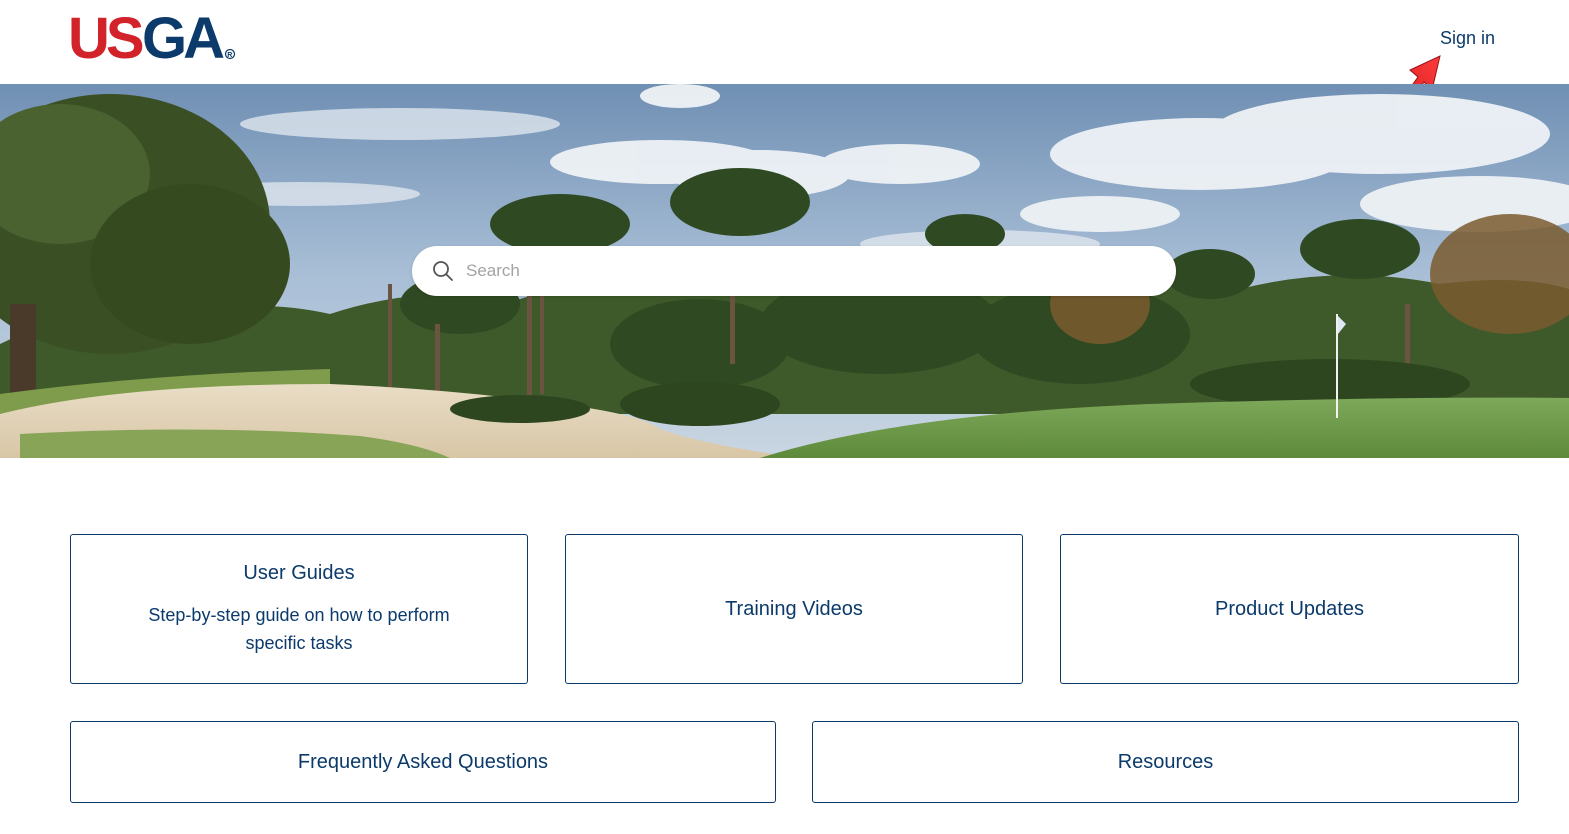 The image size is (1569, 834). I want to click on svg-text: US, so click(105, 36).